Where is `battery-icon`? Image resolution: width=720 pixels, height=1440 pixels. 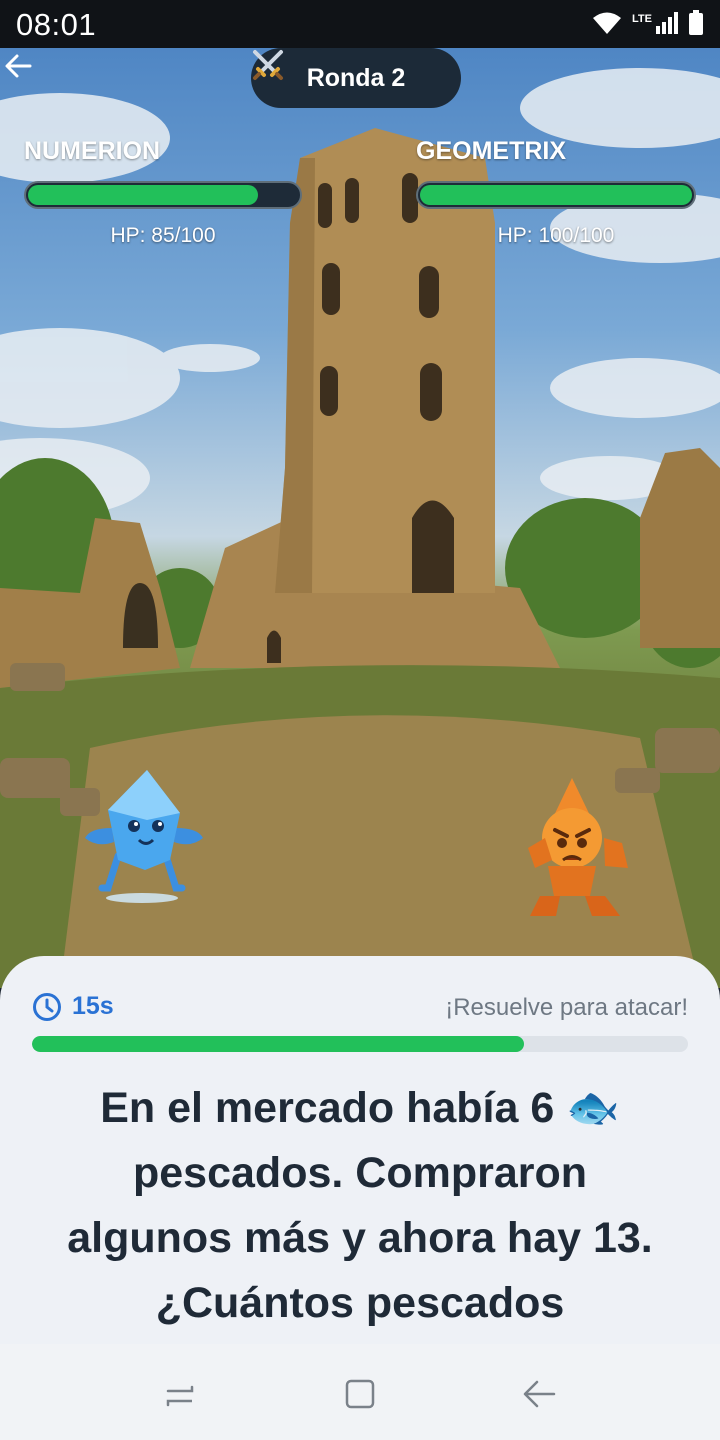
battery-icon is located at coordinates (696, 22).